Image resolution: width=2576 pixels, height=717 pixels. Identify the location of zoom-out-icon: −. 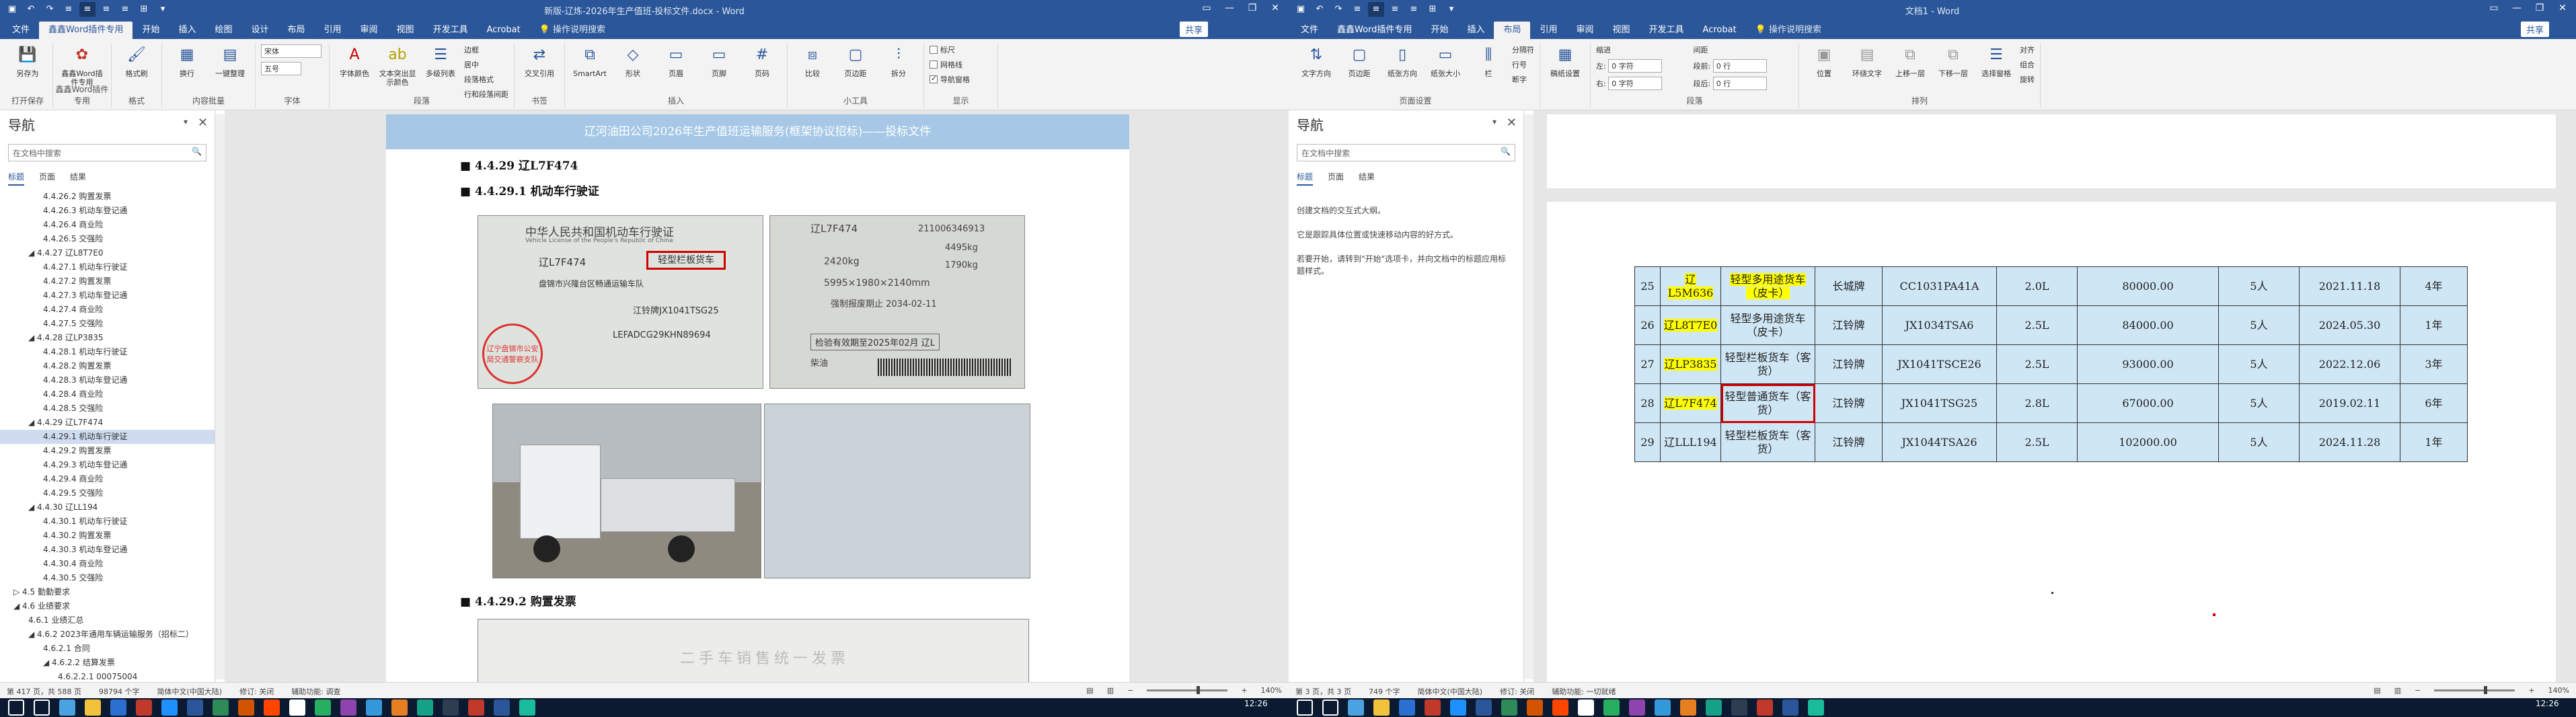
(2418, 690).